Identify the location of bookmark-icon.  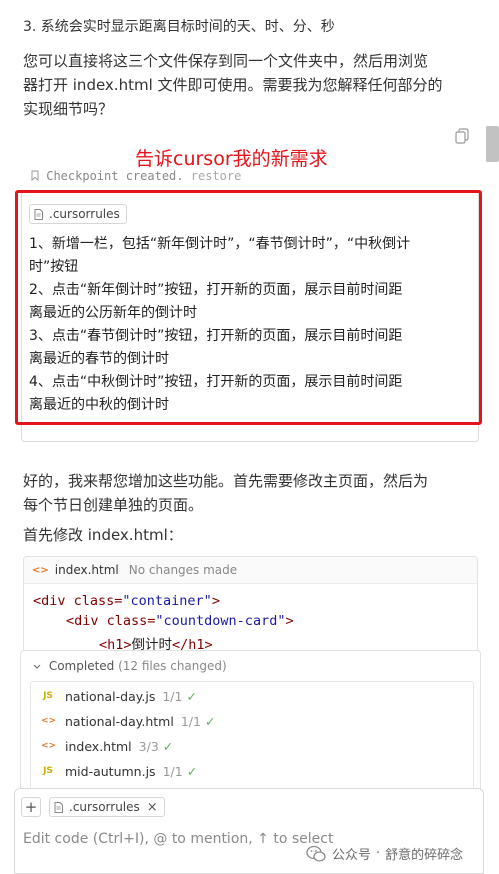
(35, 177).